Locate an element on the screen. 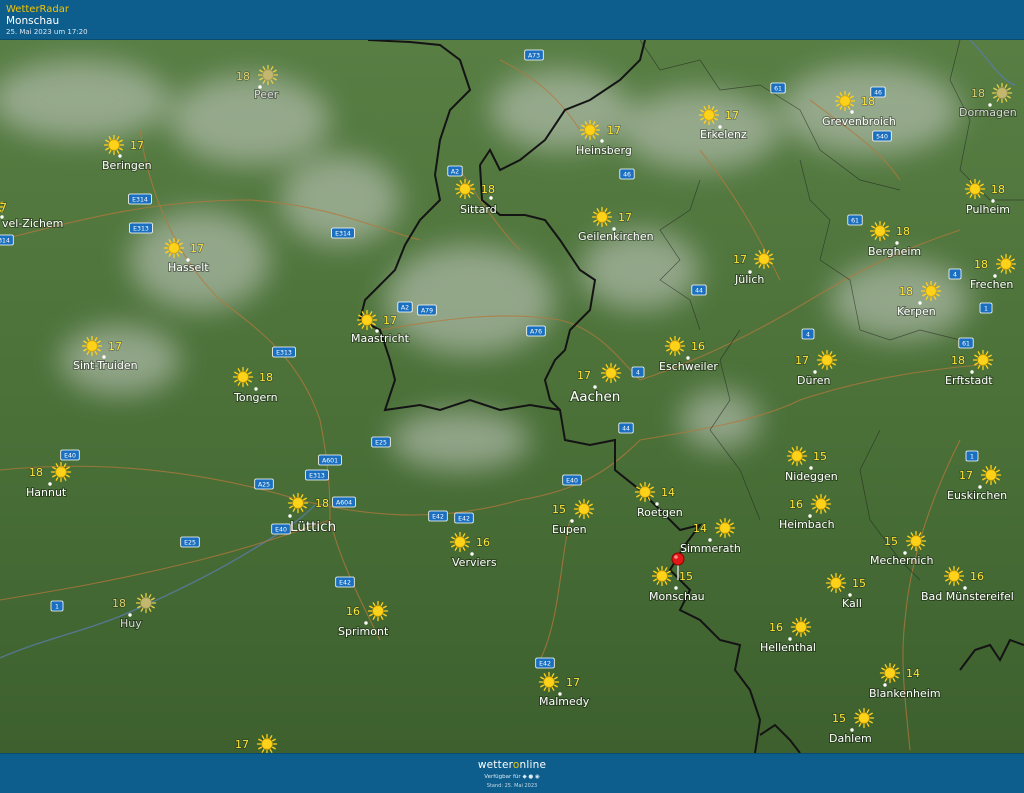 The height and width of the screenshot is (793, 1024). city-name: Nideggen is located at coordinates (811, 476).